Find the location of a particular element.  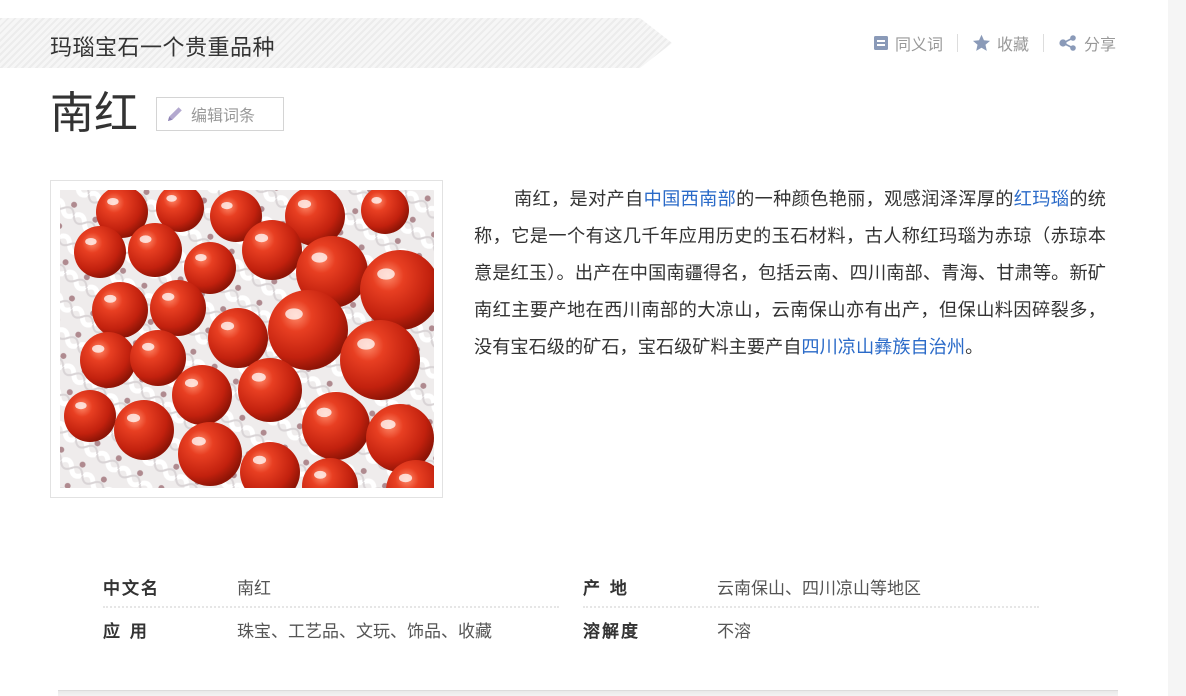

share-button: 分享 is located at coordinates (1080, 43).